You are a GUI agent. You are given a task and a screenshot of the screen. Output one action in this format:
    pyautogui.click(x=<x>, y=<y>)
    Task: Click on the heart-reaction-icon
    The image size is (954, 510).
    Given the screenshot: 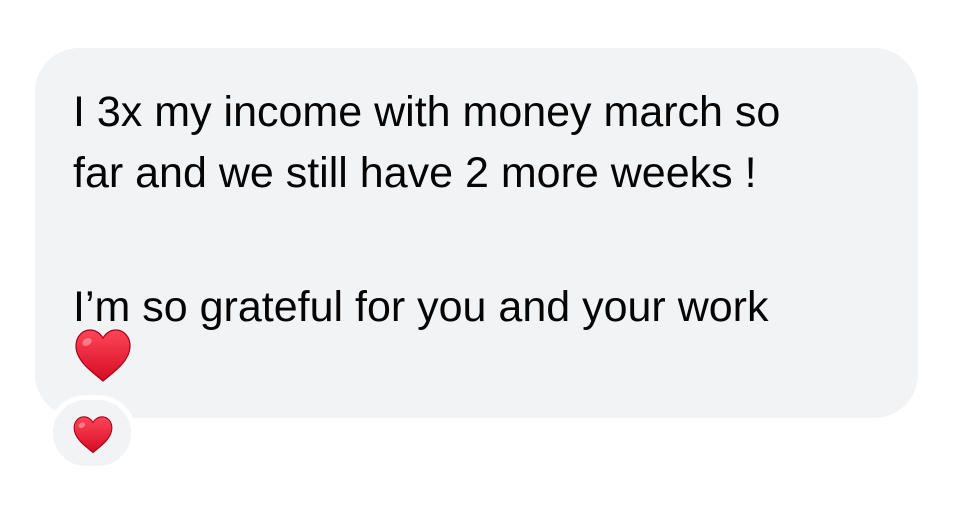 What is the action you would take?
    pyautogui.click(x=93, y=435)
    